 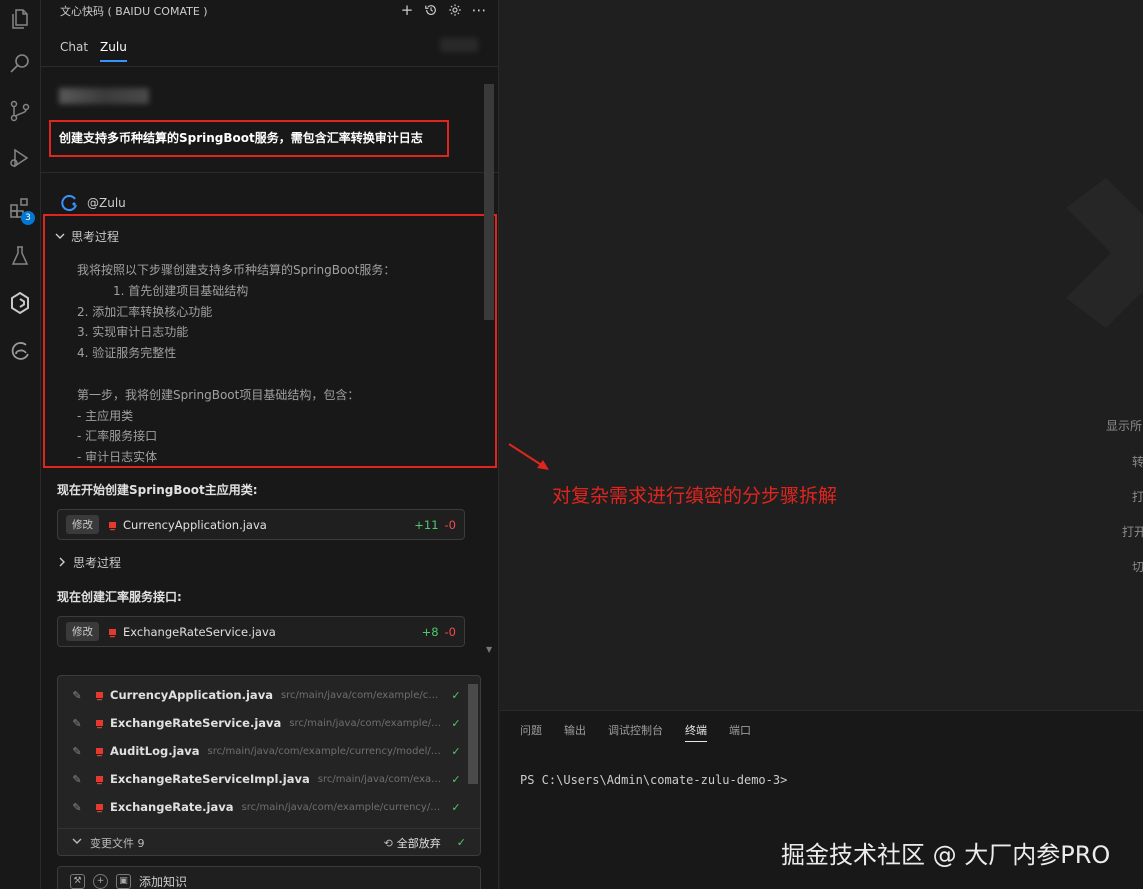 What do you see at coordinates (113, 51) in the screenshot?
I see `tab-zulu: Zulu` at bounding box center [113, 51].